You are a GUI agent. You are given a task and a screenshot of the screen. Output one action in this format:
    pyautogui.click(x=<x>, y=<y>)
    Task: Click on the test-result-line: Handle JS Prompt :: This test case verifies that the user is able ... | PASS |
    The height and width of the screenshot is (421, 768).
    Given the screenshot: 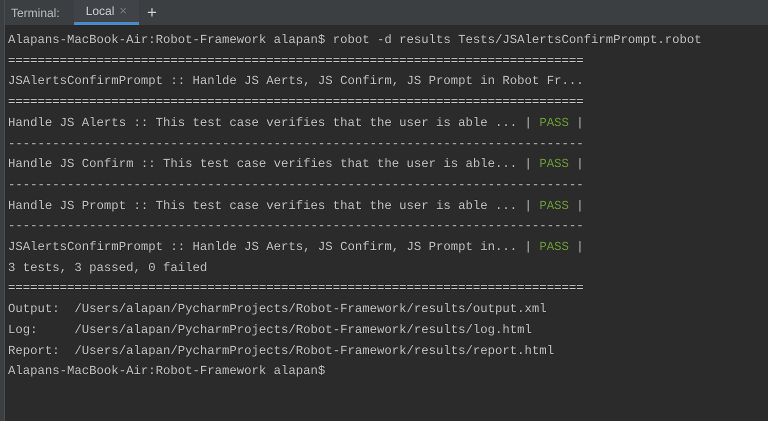 What is the action you would take?
    pyautogui.click(x=296, y=206)
    